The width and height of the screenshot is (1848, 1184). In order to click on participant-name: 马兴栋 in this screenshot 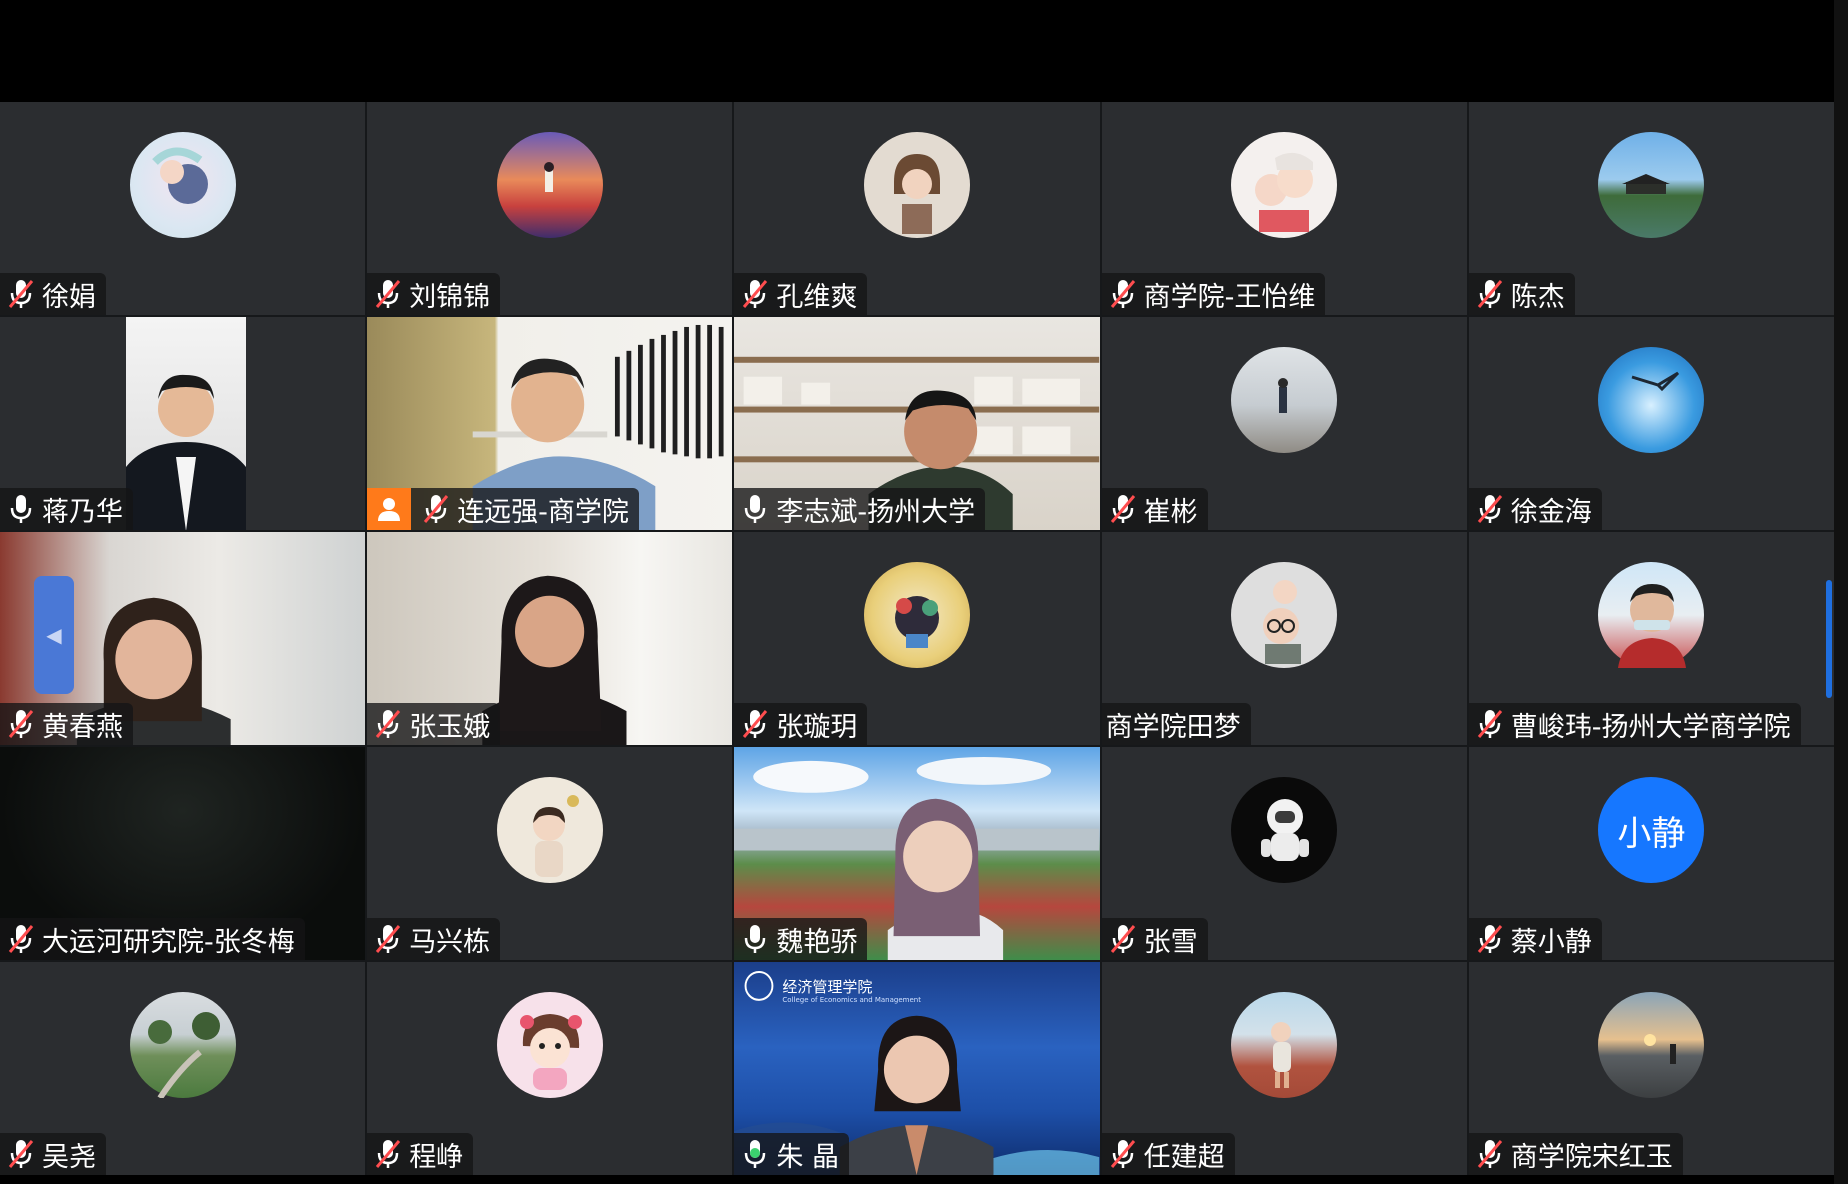, I will do `click(434, 939)`.